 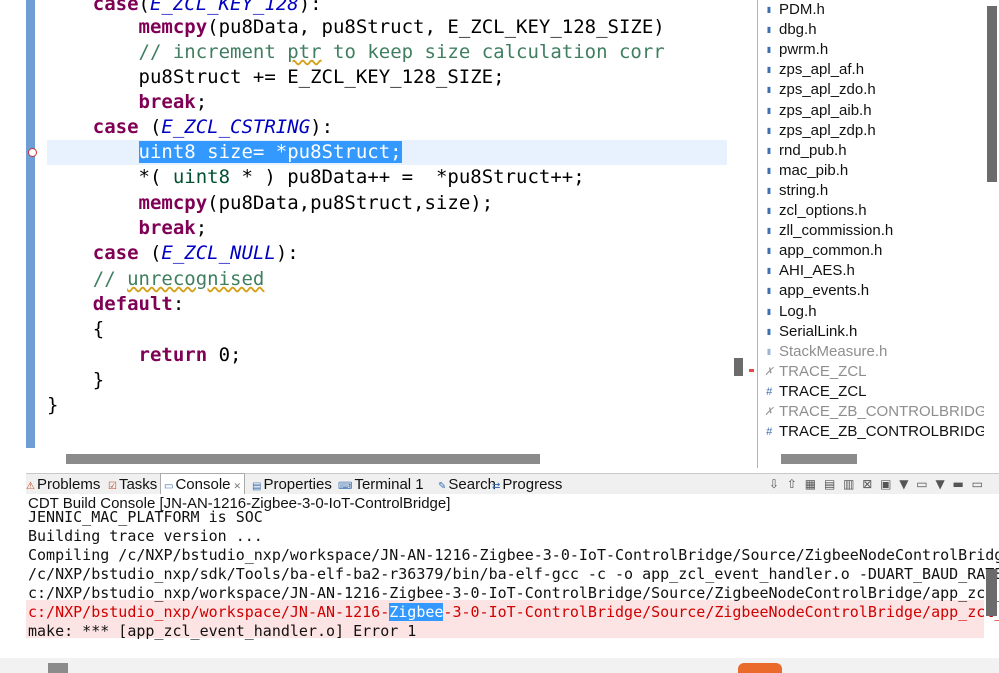 What do you see at coordinates (798, 311) in the screenshot?
I see `outline-item-label: Log.h` at bounding box center [798, 311].